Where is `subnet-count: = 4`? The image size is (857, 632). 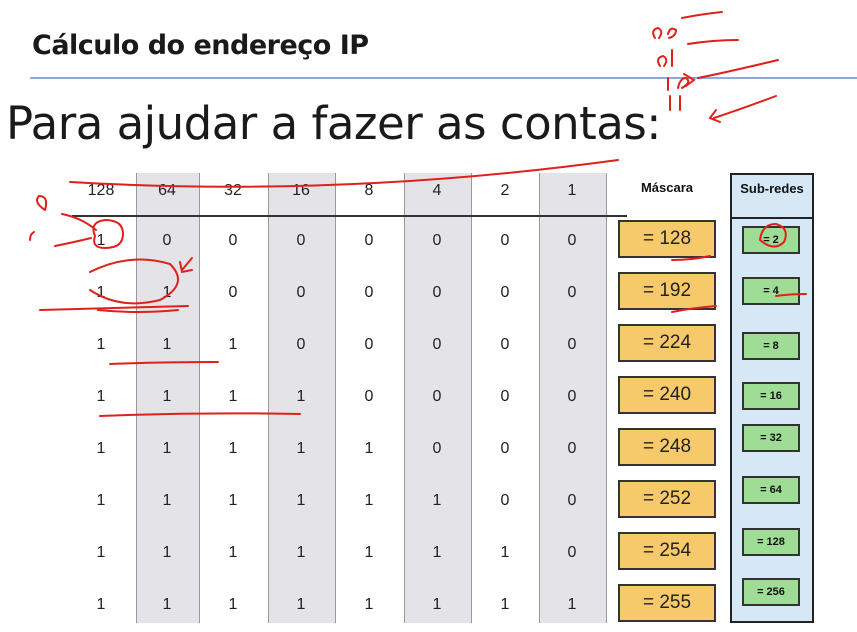
subnet-count: = 4 is located at coordinates (771, 291).